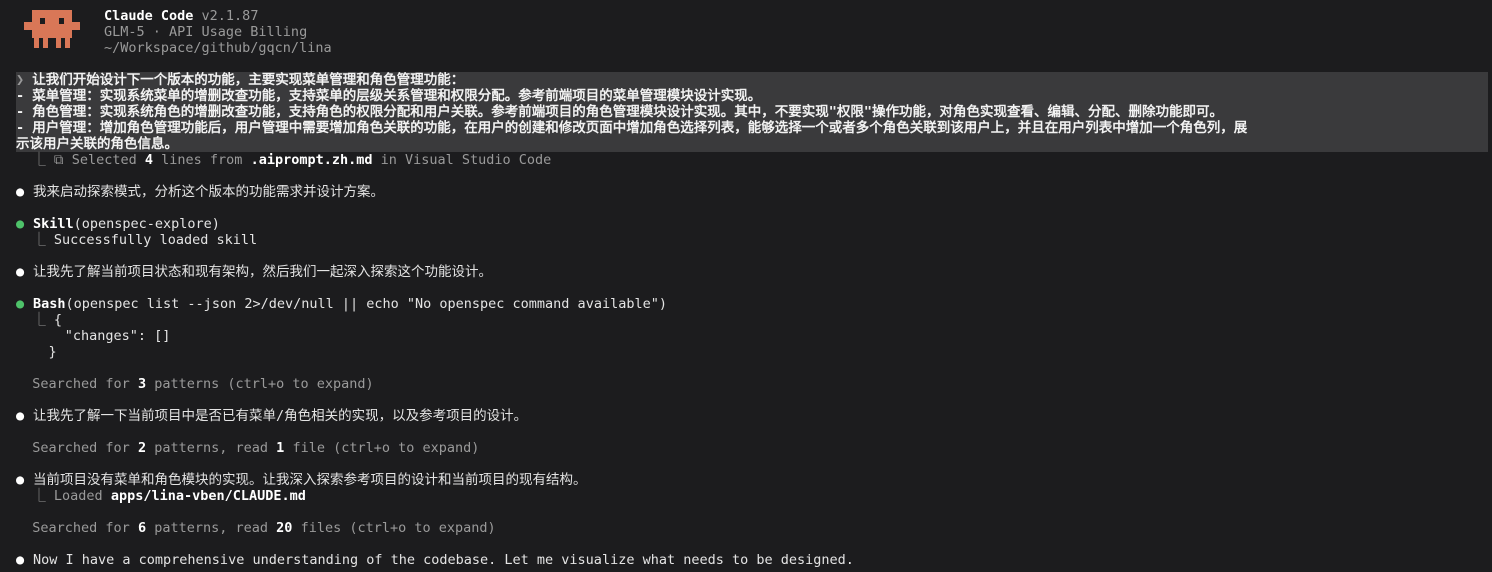 Image resolution: width=1492 pixels, height=572 pixels. I want to click on assistant-message: ● 让我先了解当前项目状态和现有架构，然后我们一起深入探索这个功能设计。, so click(254, 272).